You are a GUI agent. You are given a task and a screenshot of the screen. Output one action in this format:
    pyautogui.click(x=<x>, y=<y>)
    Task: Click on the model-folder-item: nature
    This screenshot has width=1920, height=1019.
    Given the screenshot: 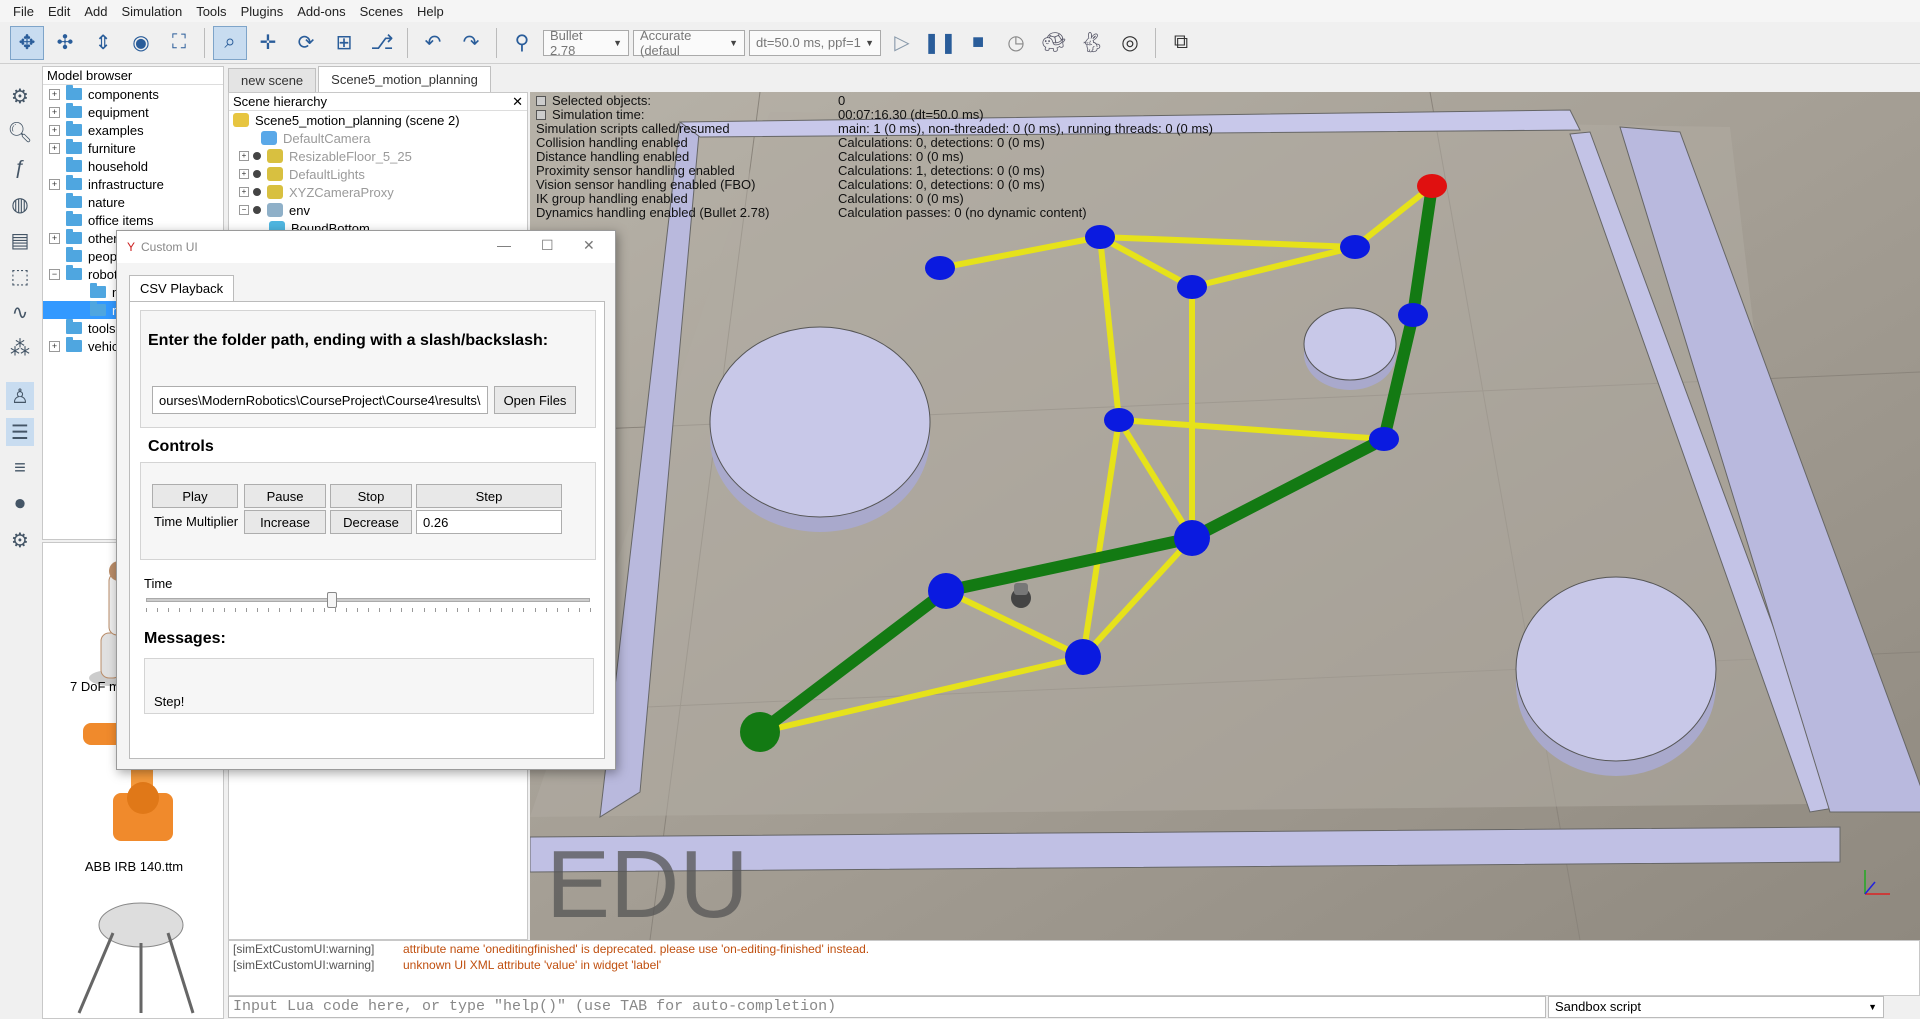 What is the action you would take?
    pyautogui.click(x=133, y=202)
    